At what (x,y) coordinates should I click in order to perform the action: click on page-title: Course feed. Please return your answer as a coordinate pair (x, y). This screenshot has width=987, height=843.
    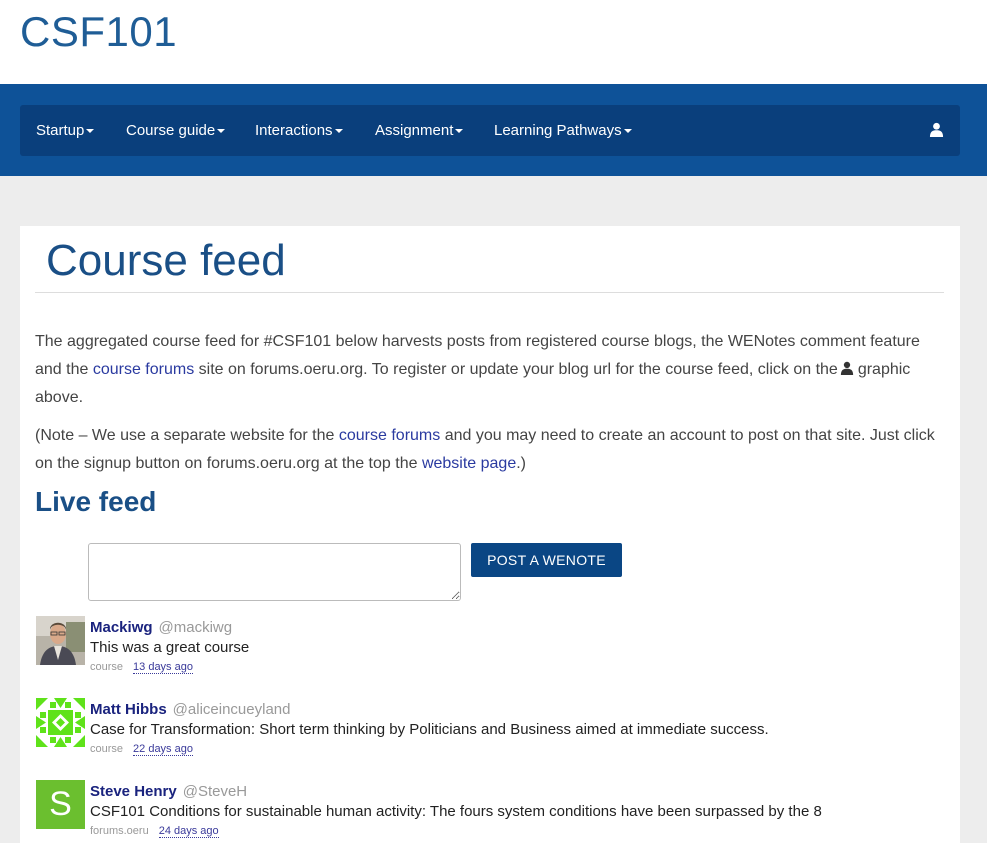
    Looking at the image, I should click on (166, 260).